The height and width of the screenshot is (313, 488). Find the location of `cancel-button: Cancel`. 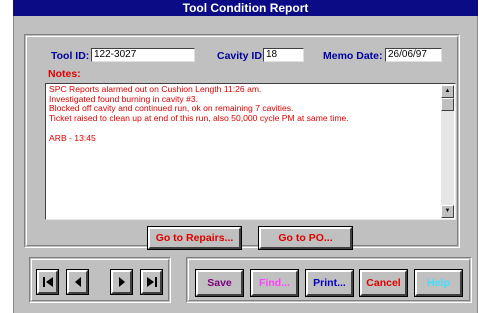

cancel-button: Cancel is located at coordinates (383, 283).